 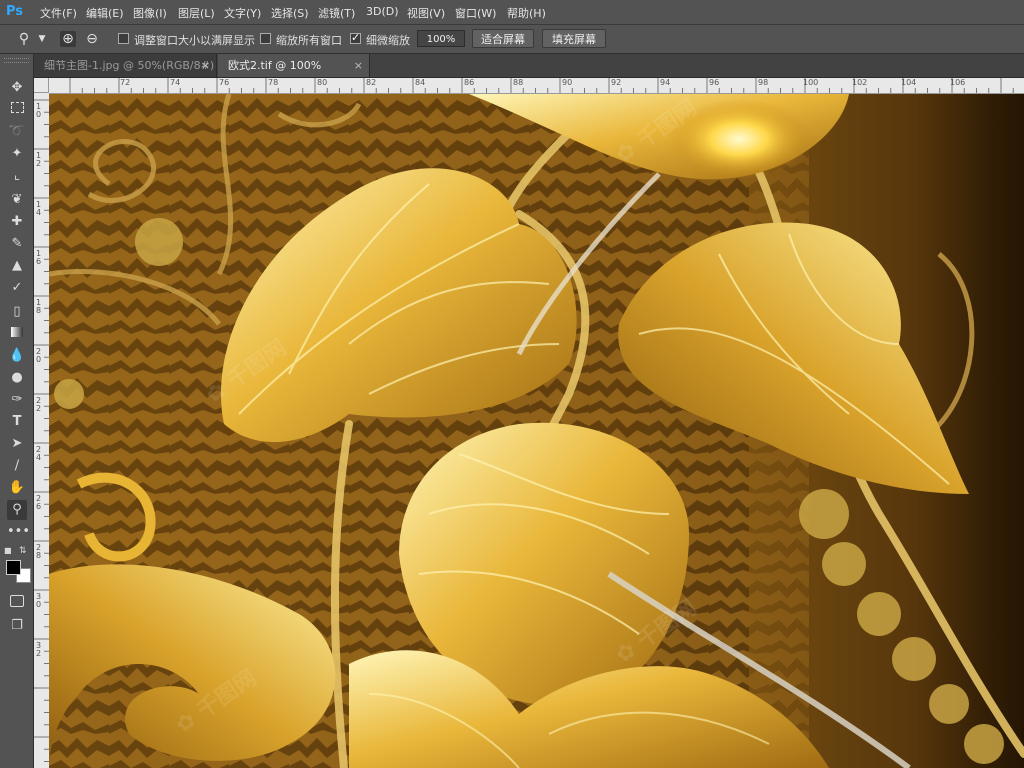 What do you see at coordinates (92, 39) in the screenshot?
I see `zoom-out-icon: ⊖` at bounding box center [92, 39].